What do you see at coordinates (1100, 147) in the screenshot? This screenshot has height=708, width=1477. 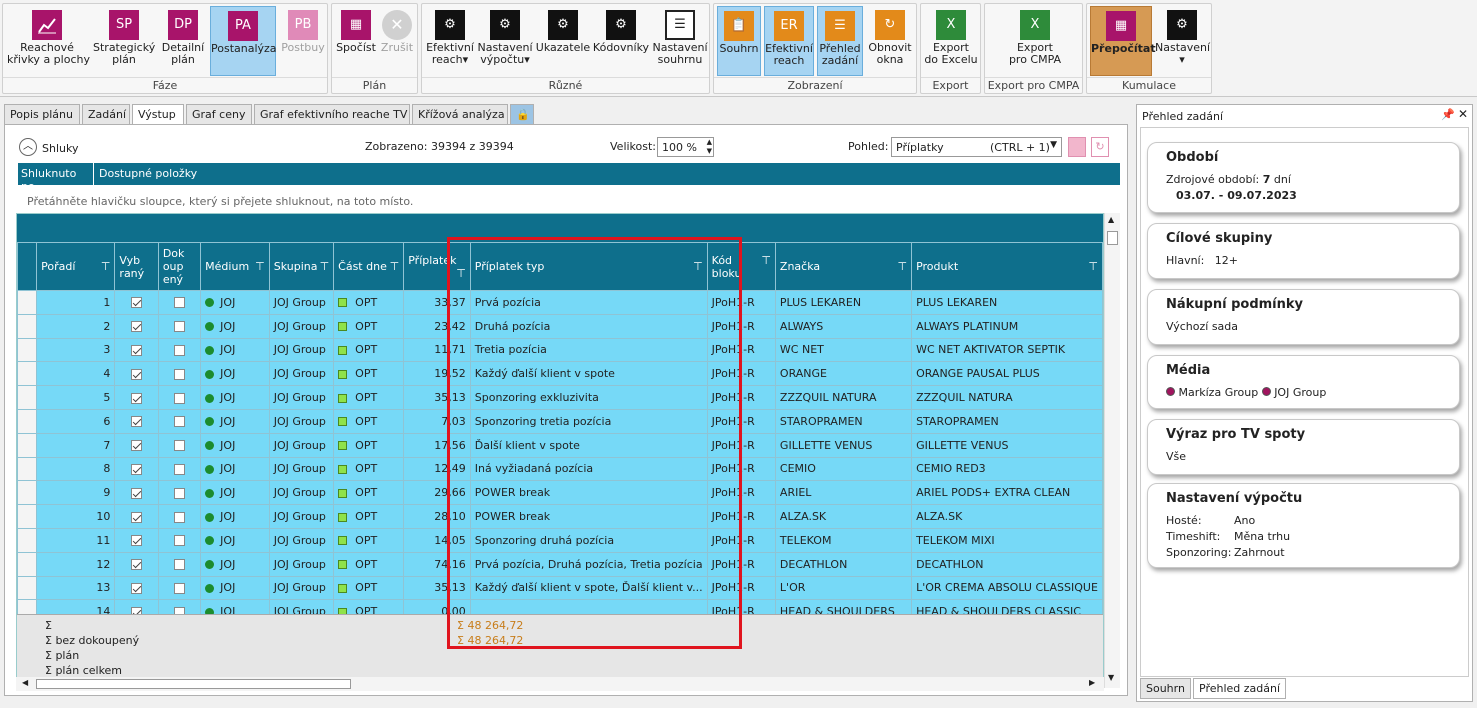 I see `reset-view-icon: ↻` at bounding box center [1100, 147].